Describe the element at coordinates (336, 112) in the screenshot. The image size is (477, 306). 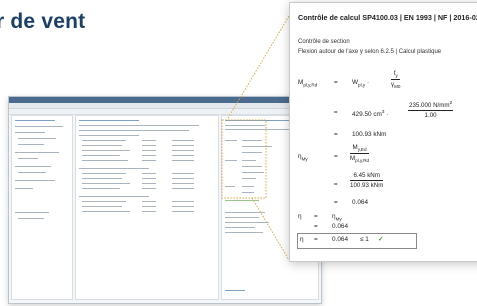
I see `eq1-line2-op: =` at that location.